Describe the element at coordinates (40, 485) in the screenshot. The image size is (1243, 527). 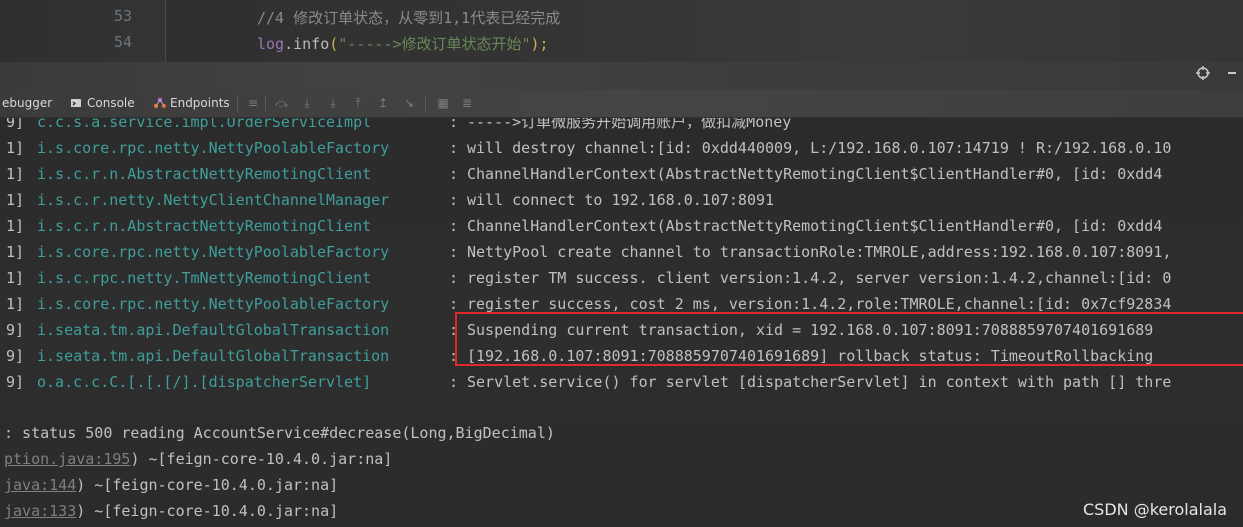
I see `stack-trace-link: java:144` at that location.